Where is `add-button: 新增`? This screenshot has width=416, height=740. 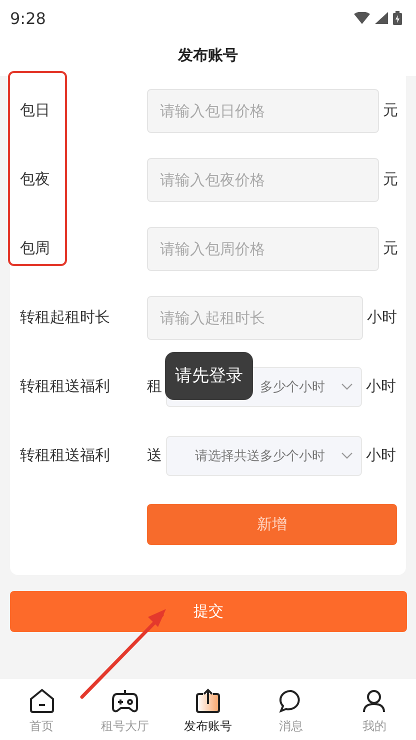 add-button: 新增 is located at coordinates (272, 524).